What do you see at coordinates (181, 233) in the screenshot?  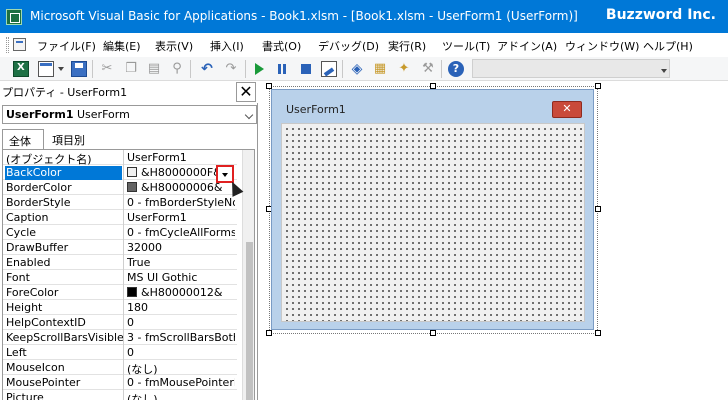 I see `property-value: 0 - fmCycleAllForms` at bounding box center [181, 233].